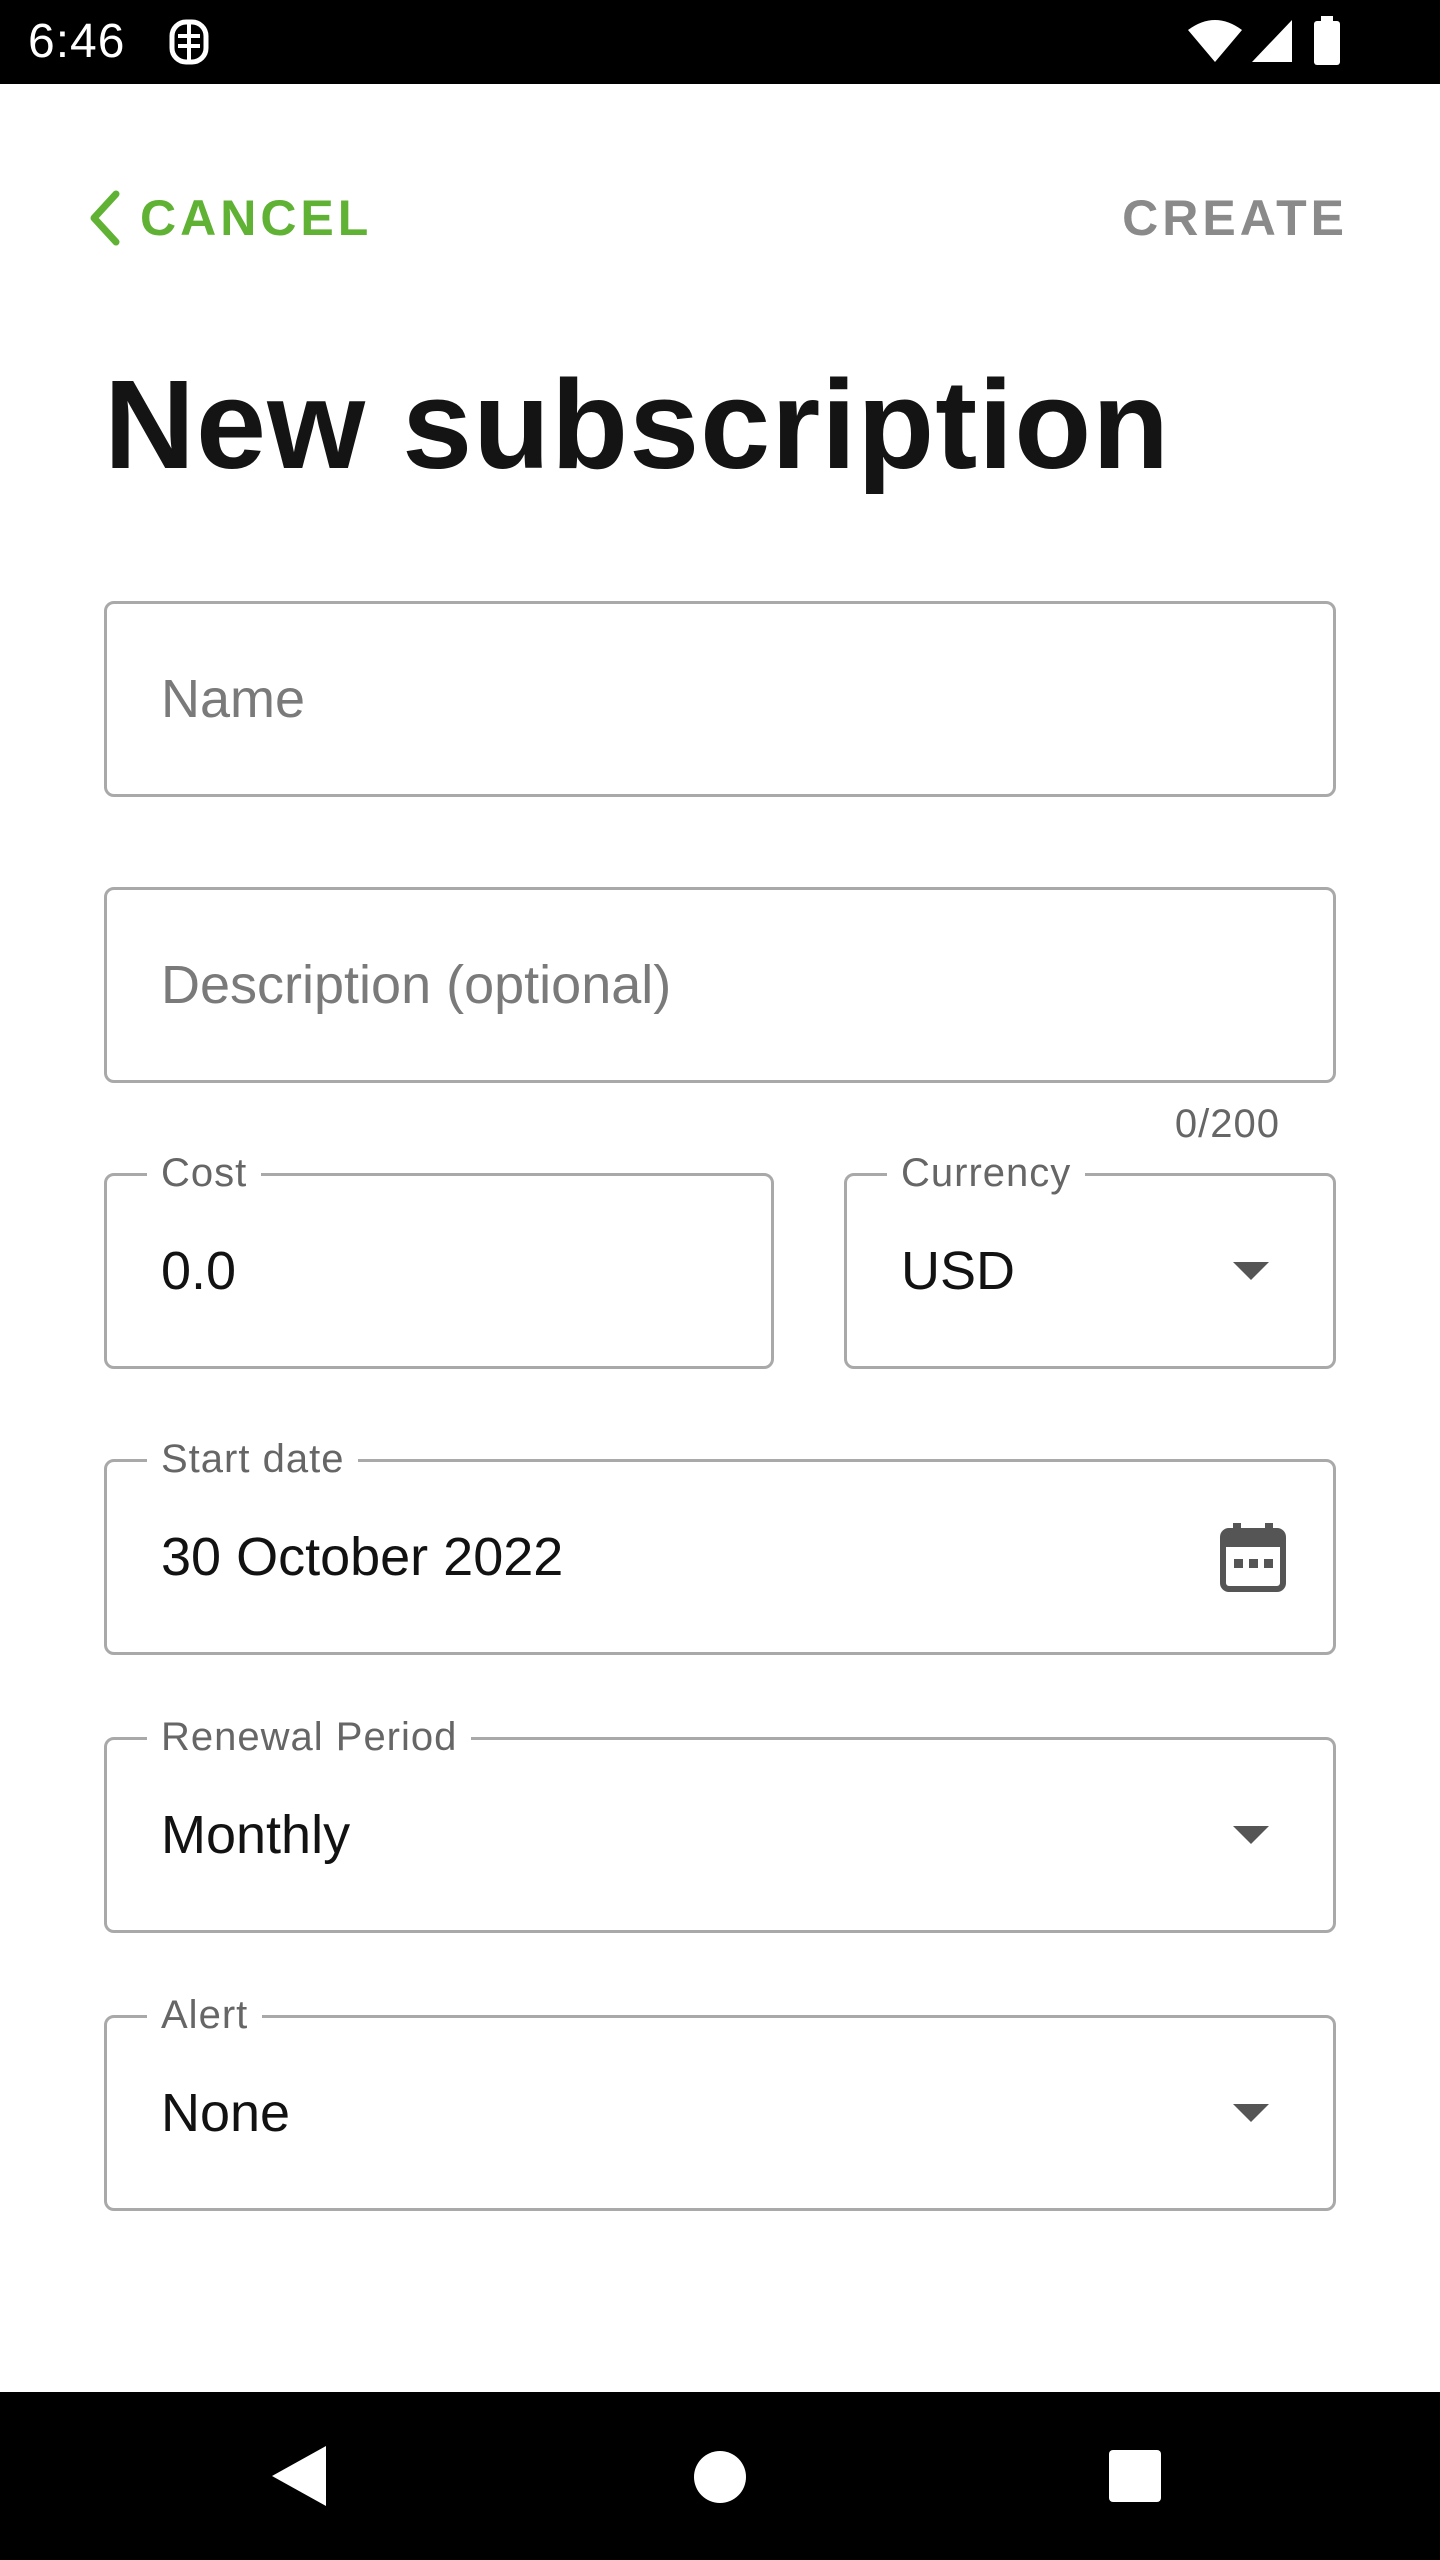 This screenshot has width=1440, height=2560. I want to click on cost-field: Cost 0.0, so click(439, 1259).